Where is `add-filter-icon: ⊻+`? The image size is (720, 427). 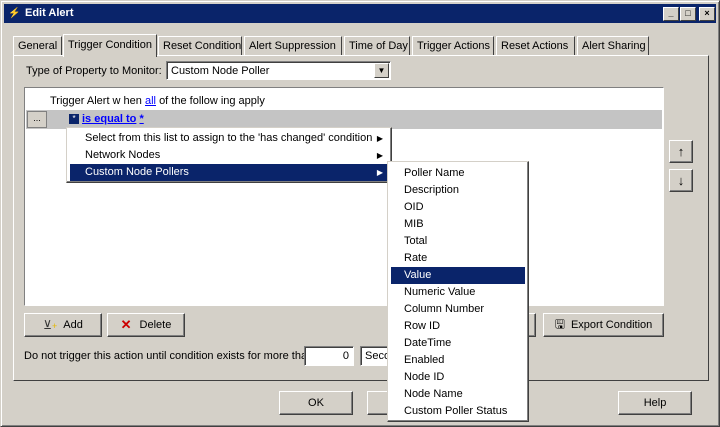
add-filter-icon: ⊻+ is located at coordinates (50, 325).